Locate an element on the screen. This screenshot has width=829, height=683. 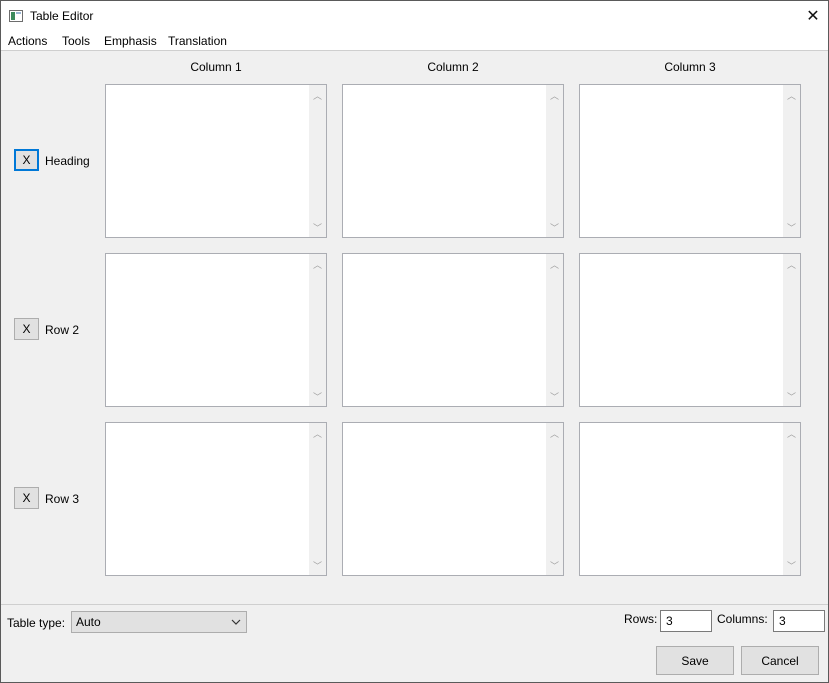
delete-row-heading-button: X is located at coordinates (26, 160).